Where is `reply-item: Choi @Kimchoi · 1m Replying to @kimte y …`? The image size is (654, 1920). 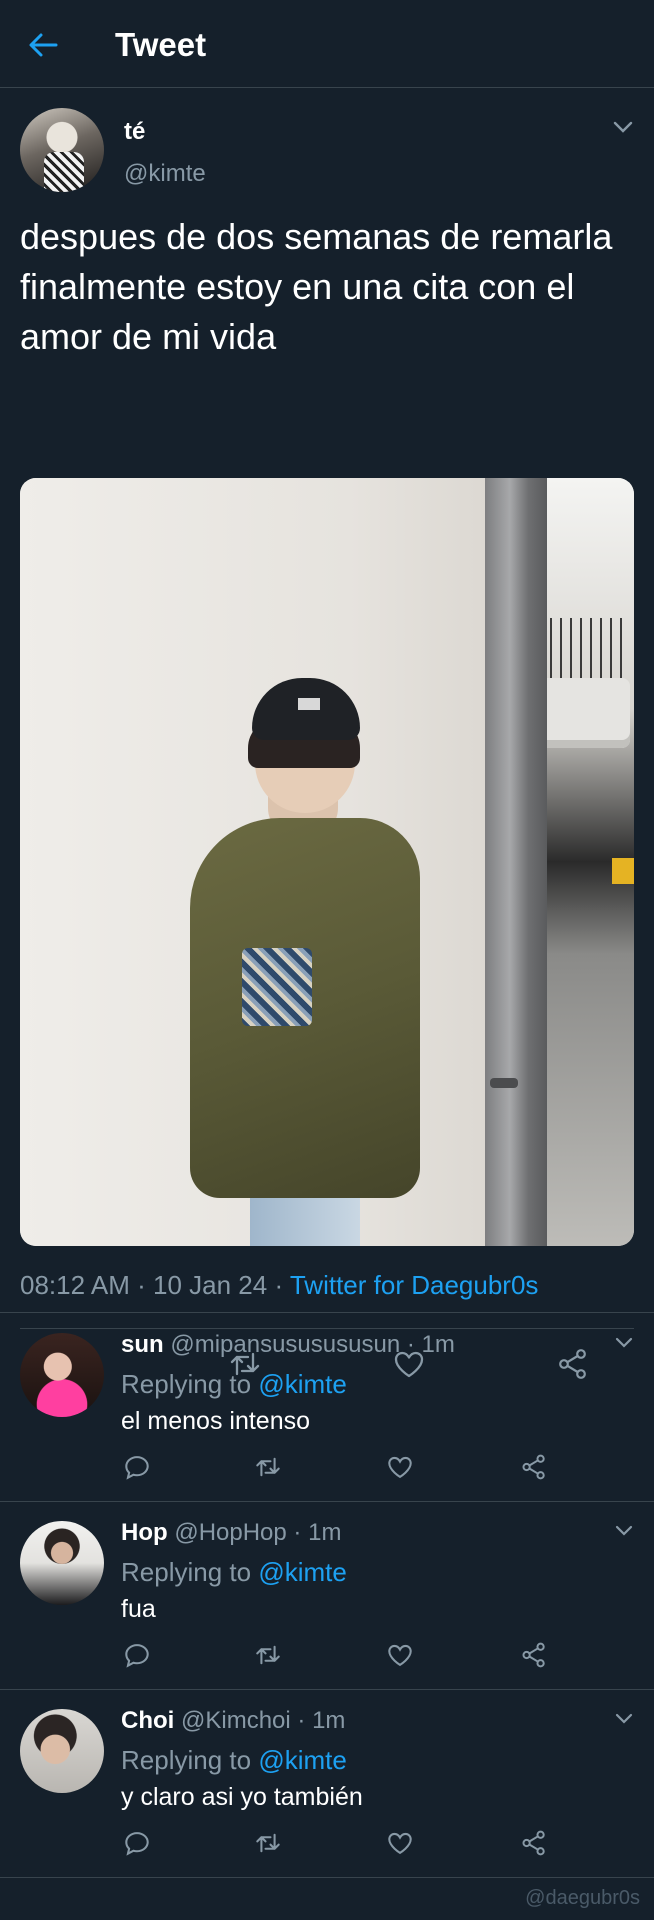
reply-item: Choi @Kimchoi · 1m Replying to @kimte y … is located at coordinates (327, 1783).